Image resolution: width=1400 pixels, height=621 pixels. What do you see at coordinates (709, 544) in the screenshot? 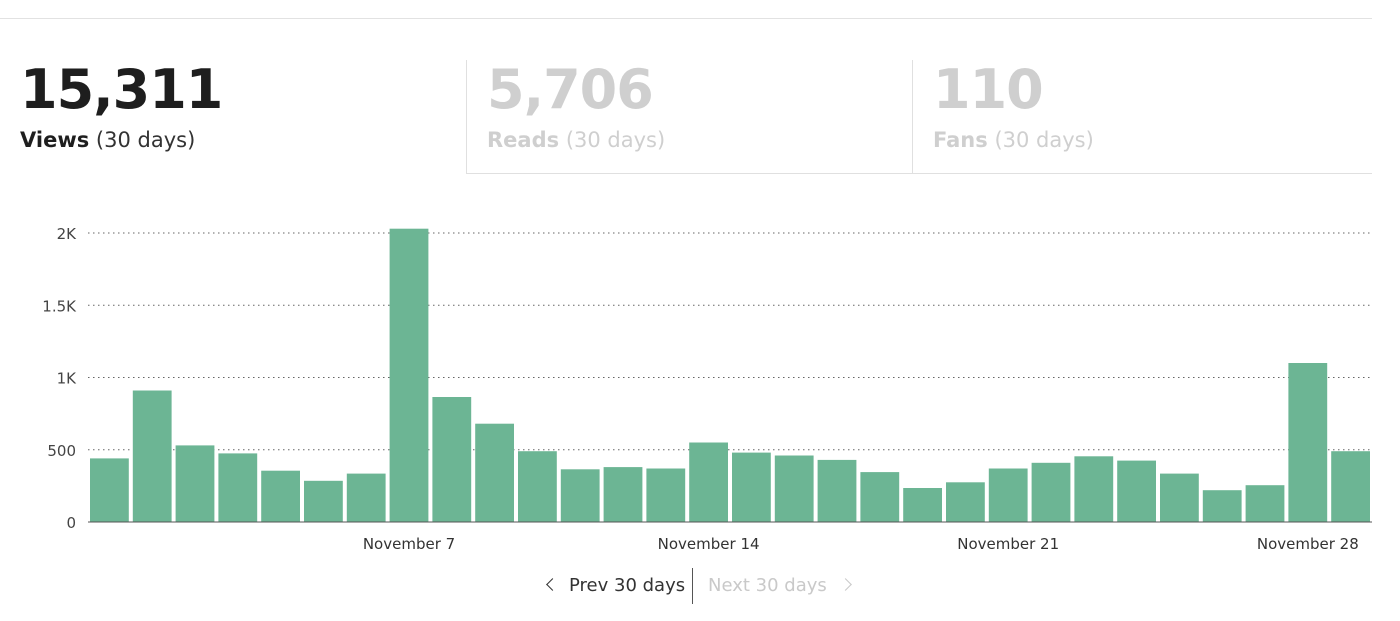
I see `x-tick-label: November 14` at bounding box center [709, 544].